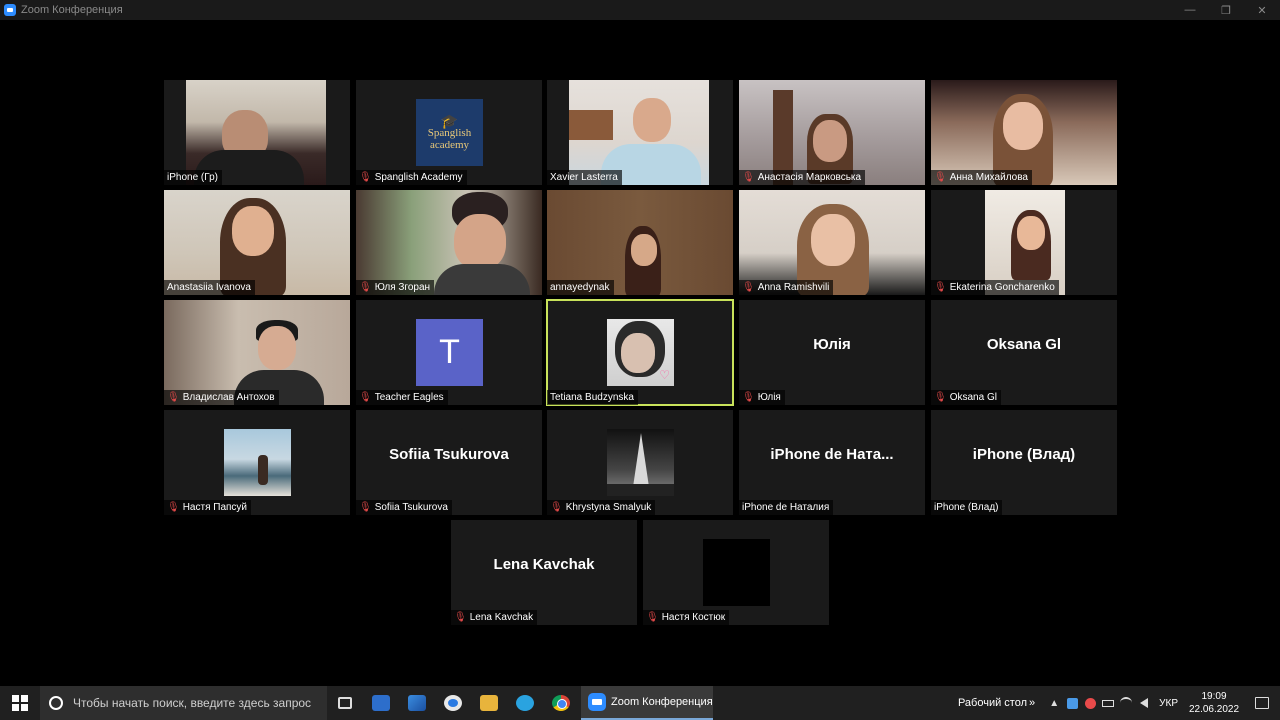  I want to click on participant-name: Владислав Антохов, so click(228, 397).